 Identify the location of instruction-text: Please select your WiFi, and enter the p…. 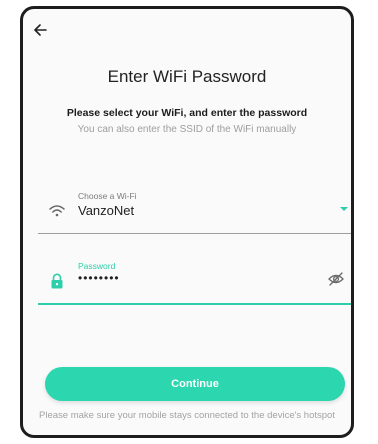
(187, 113).